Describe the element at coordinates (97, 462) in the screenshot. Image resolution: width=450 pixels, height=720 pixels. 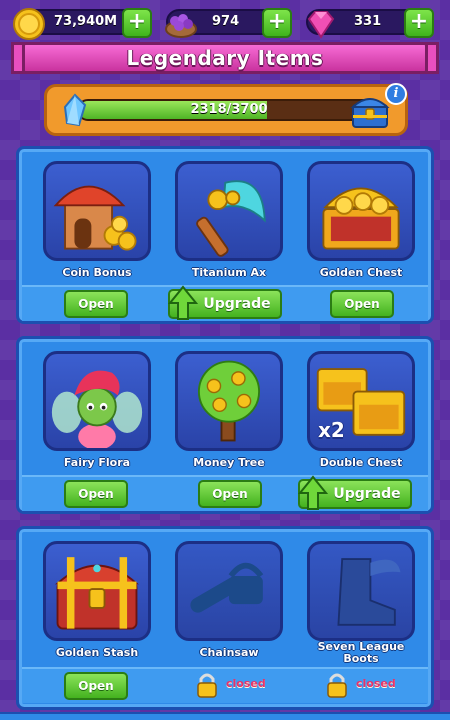
I see `item-label: Fairy Flora` at that location.